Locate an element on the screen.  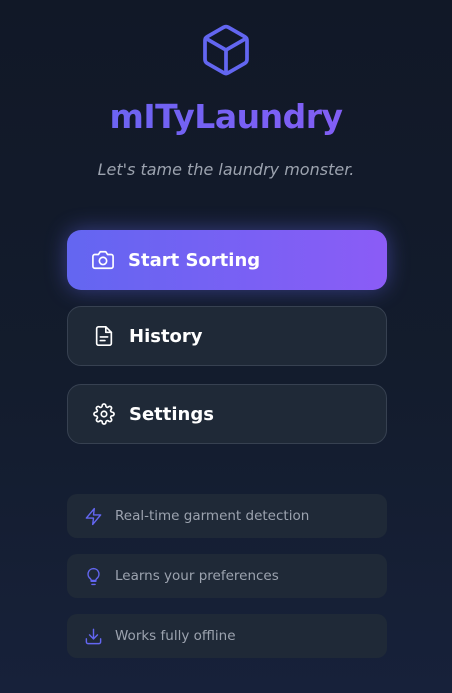
start-sorting-button: Start Sorting is located at coordinates (227, 260).